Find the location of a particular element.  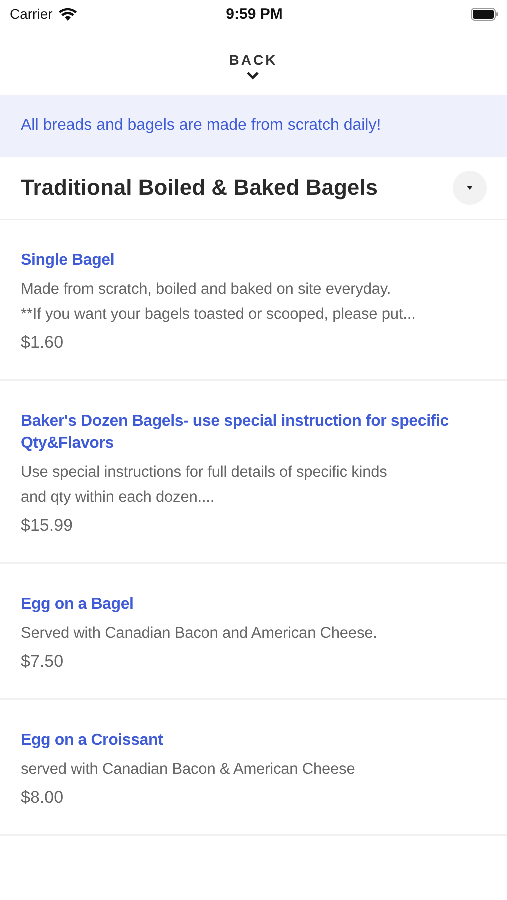

item-price: $8.00 is located at coordinates (43, 798).